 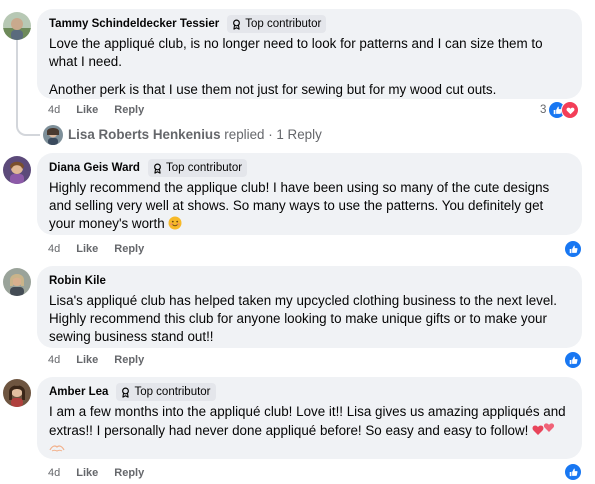 What do you see at coordinates (570, 110) in the screenshot?
I see `love-icon` at bounding box center [570, 110].